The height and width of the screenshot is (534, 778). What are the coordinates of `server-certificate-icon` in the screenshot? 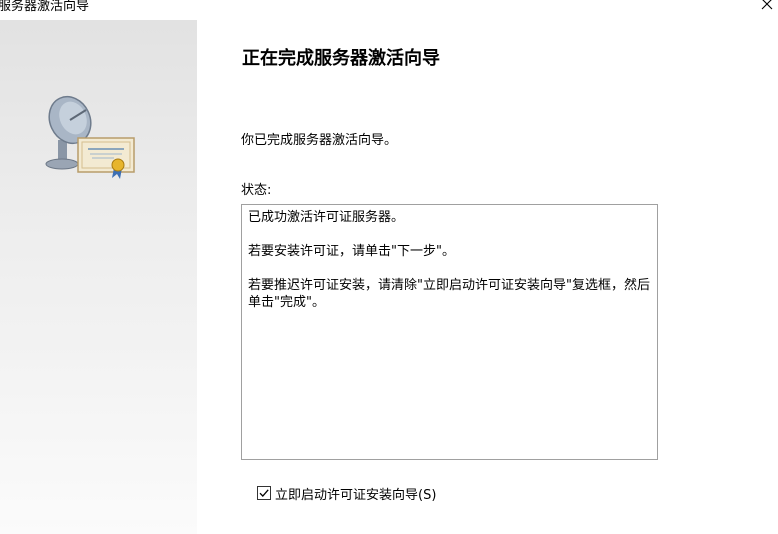 It's located at (90, 137).